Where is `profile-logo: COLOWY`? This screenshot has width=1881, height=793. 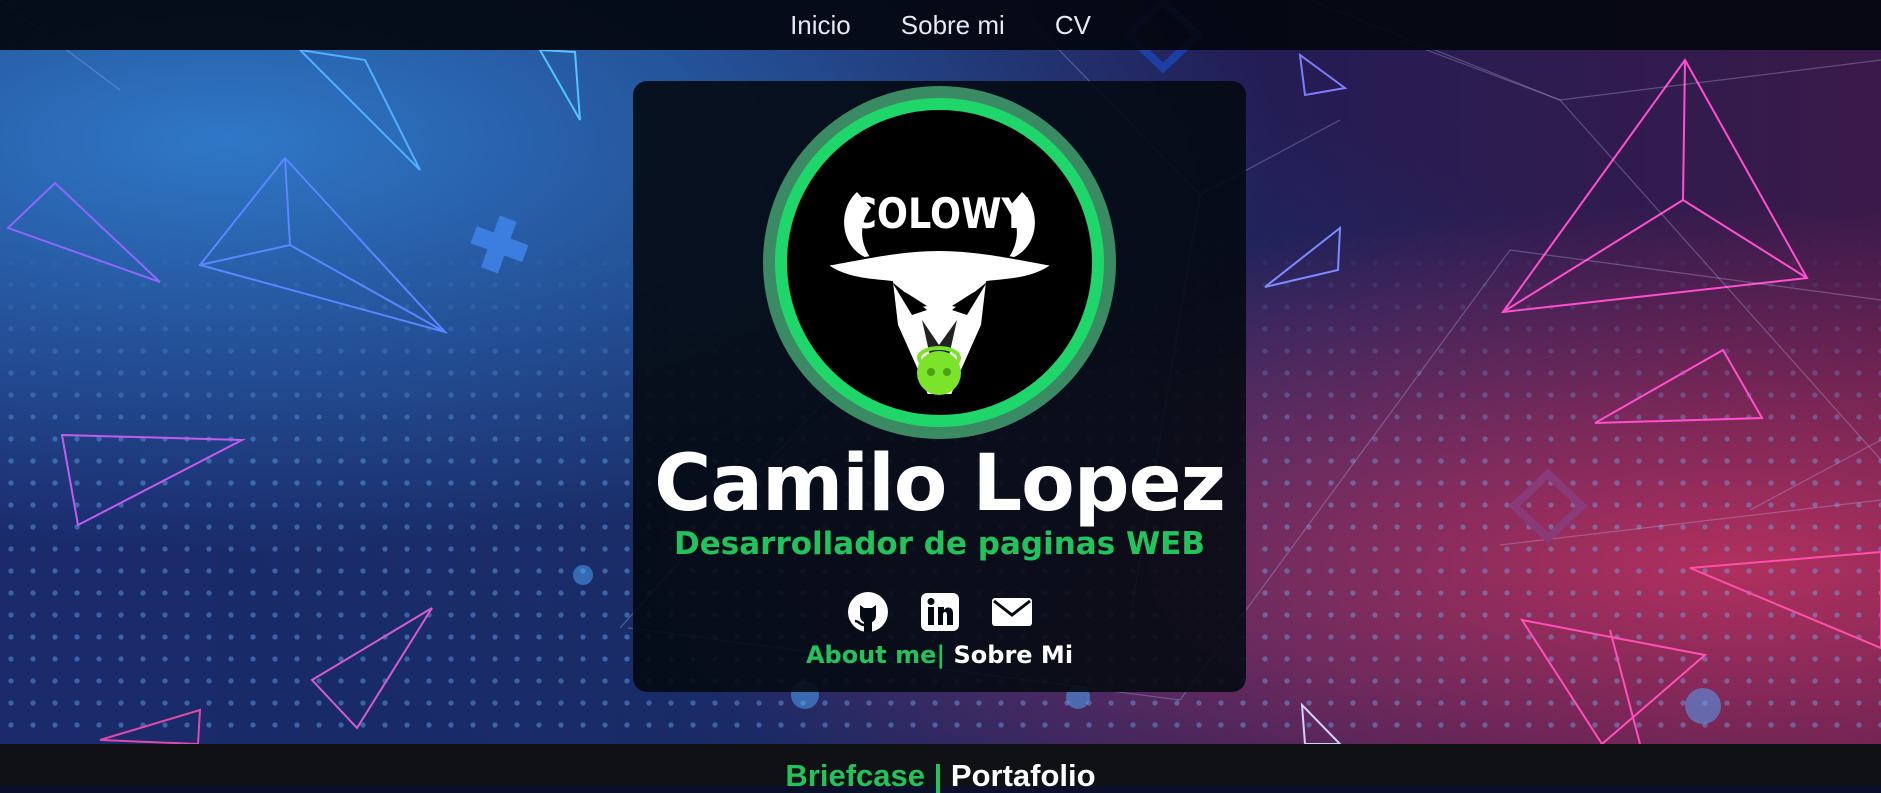
profile-logo: COLOWY is located at coordinates (939, 262).